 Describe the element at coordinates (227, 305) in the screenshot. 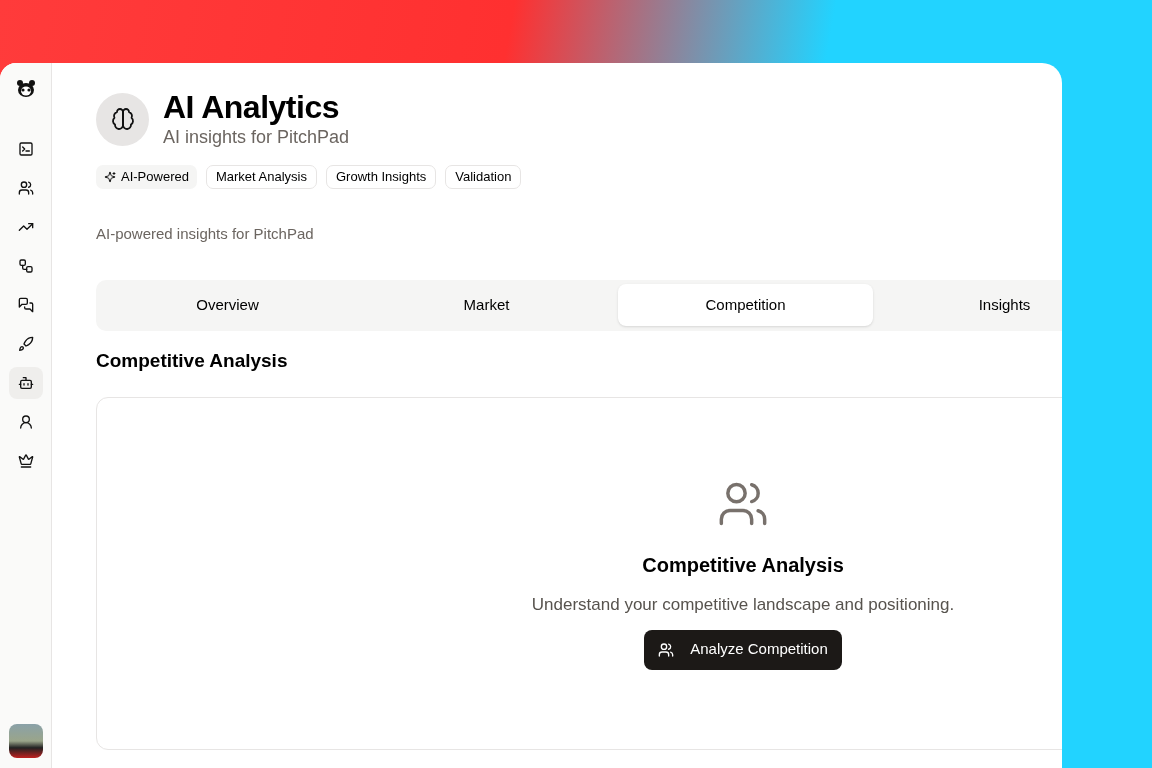

I see `tab: Overview` at that location.